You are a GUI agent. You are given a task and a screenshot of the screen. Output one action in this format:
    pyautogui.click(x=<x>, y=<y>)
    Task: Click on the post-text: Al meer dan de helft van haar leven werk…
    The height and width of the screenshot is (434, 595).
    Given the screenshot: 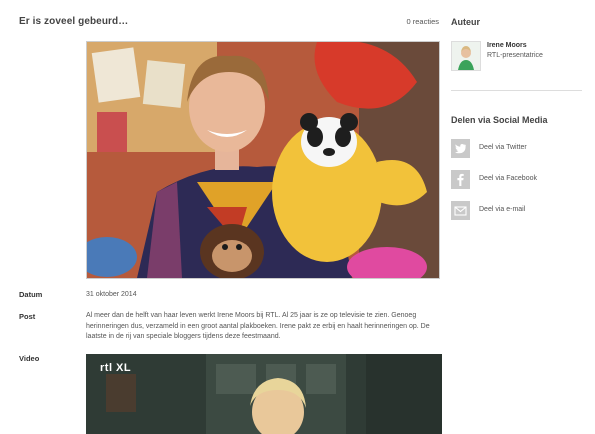 What is the action you would take?
    pyautogui.click(x=258, y=326)
    